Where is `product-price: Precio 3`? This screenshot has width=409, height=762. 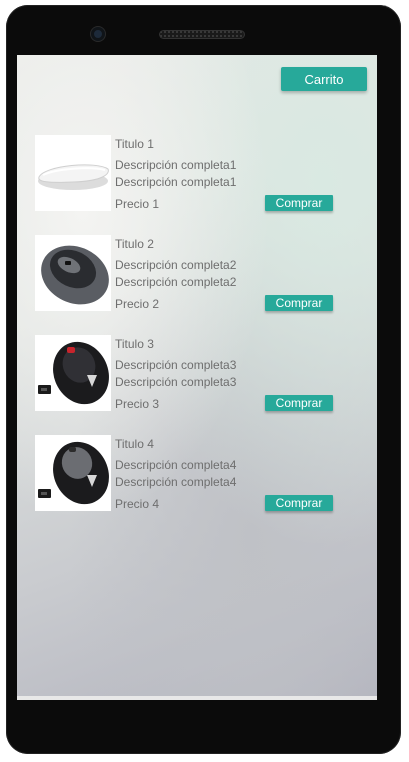
product-price: Precio 3 is located at coordinates (137, 404).